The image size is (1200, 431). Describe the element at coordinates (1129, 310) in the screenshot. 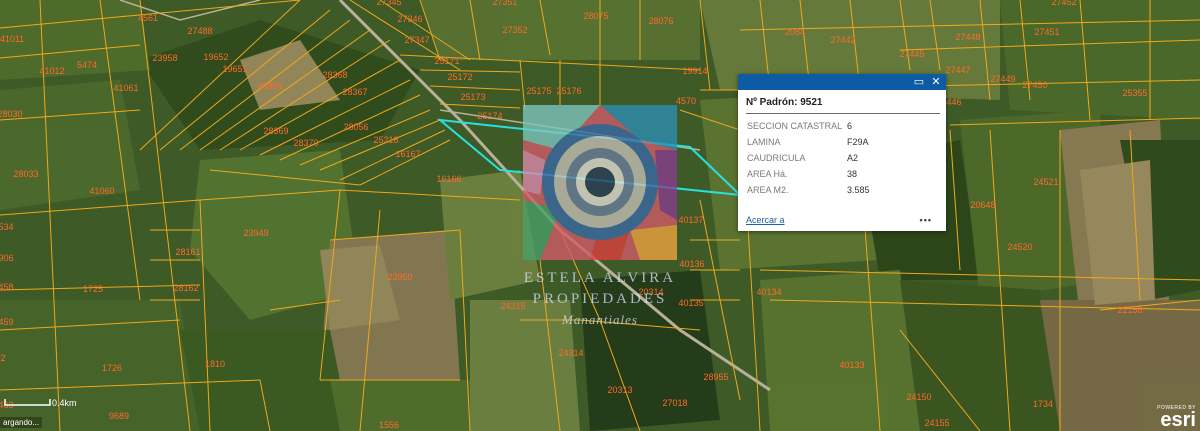

I see `parcel-label: 22158` at that location.